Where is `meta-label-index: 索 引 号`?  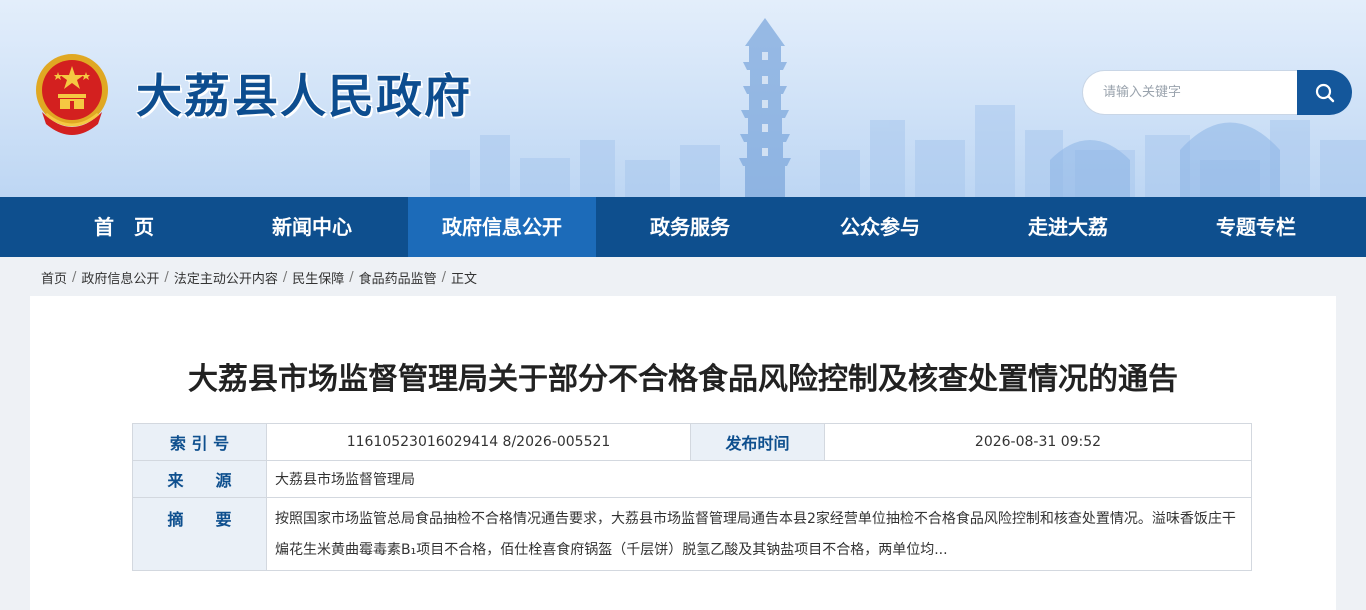
meta-label-index: 索 引 号 is located at coordinates (199, 442).